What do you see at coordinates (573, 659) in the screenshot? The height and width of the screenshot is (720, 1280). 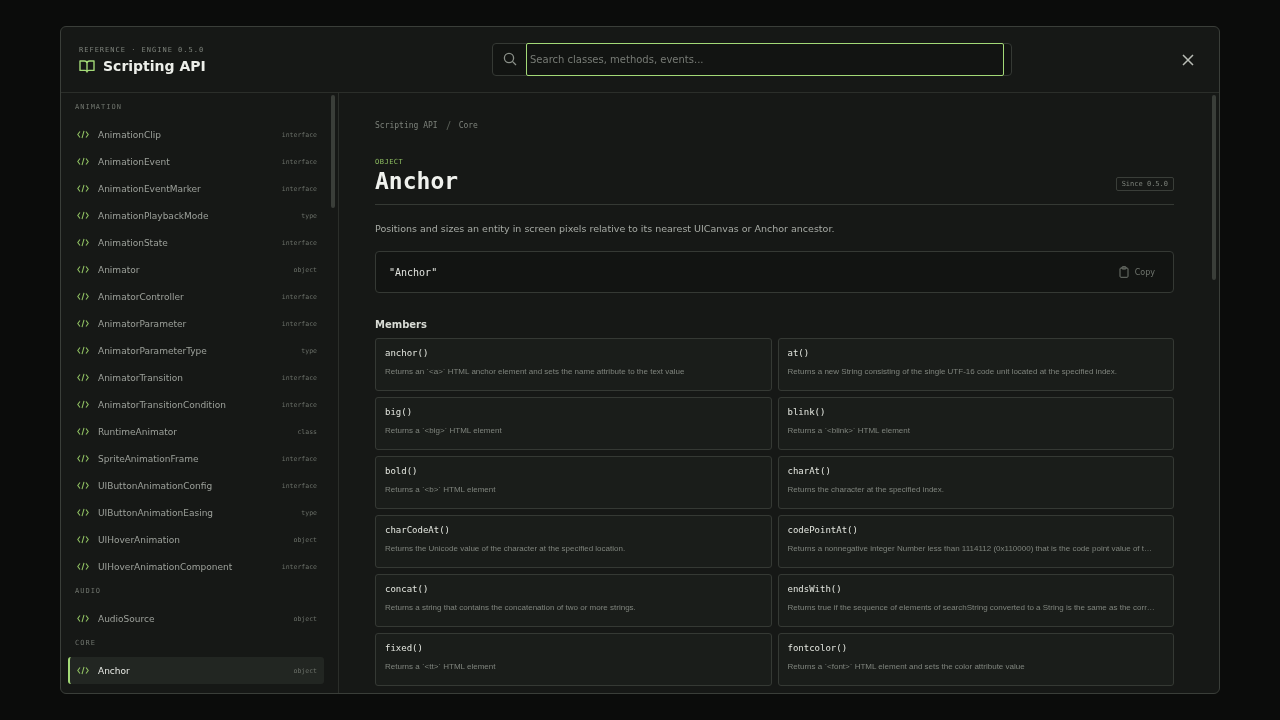 I see `member-card: fixed() Returns a `<tt>` HTML element` at bounding box center [573, 659].